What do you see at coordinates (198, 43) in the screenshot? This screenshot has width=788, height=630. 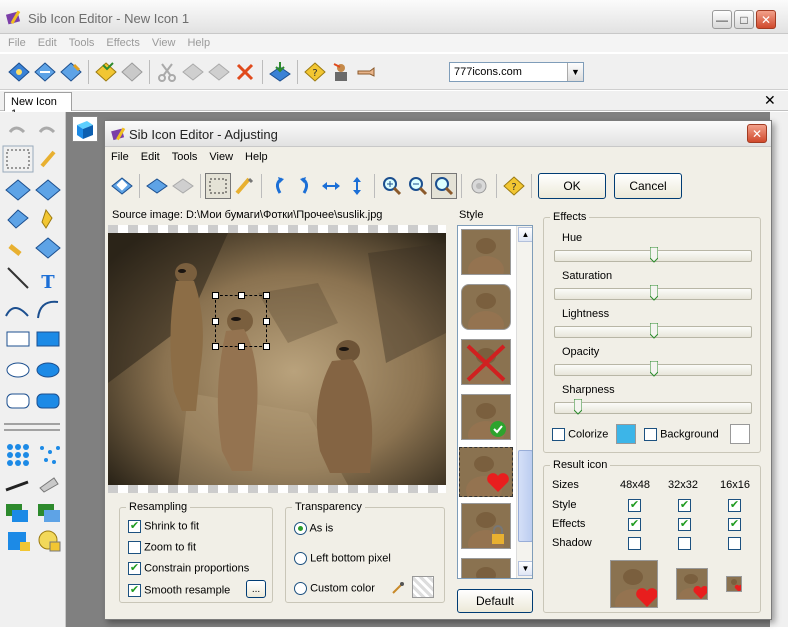 I see `menu-help: Help` at bounding box center [198, 43].